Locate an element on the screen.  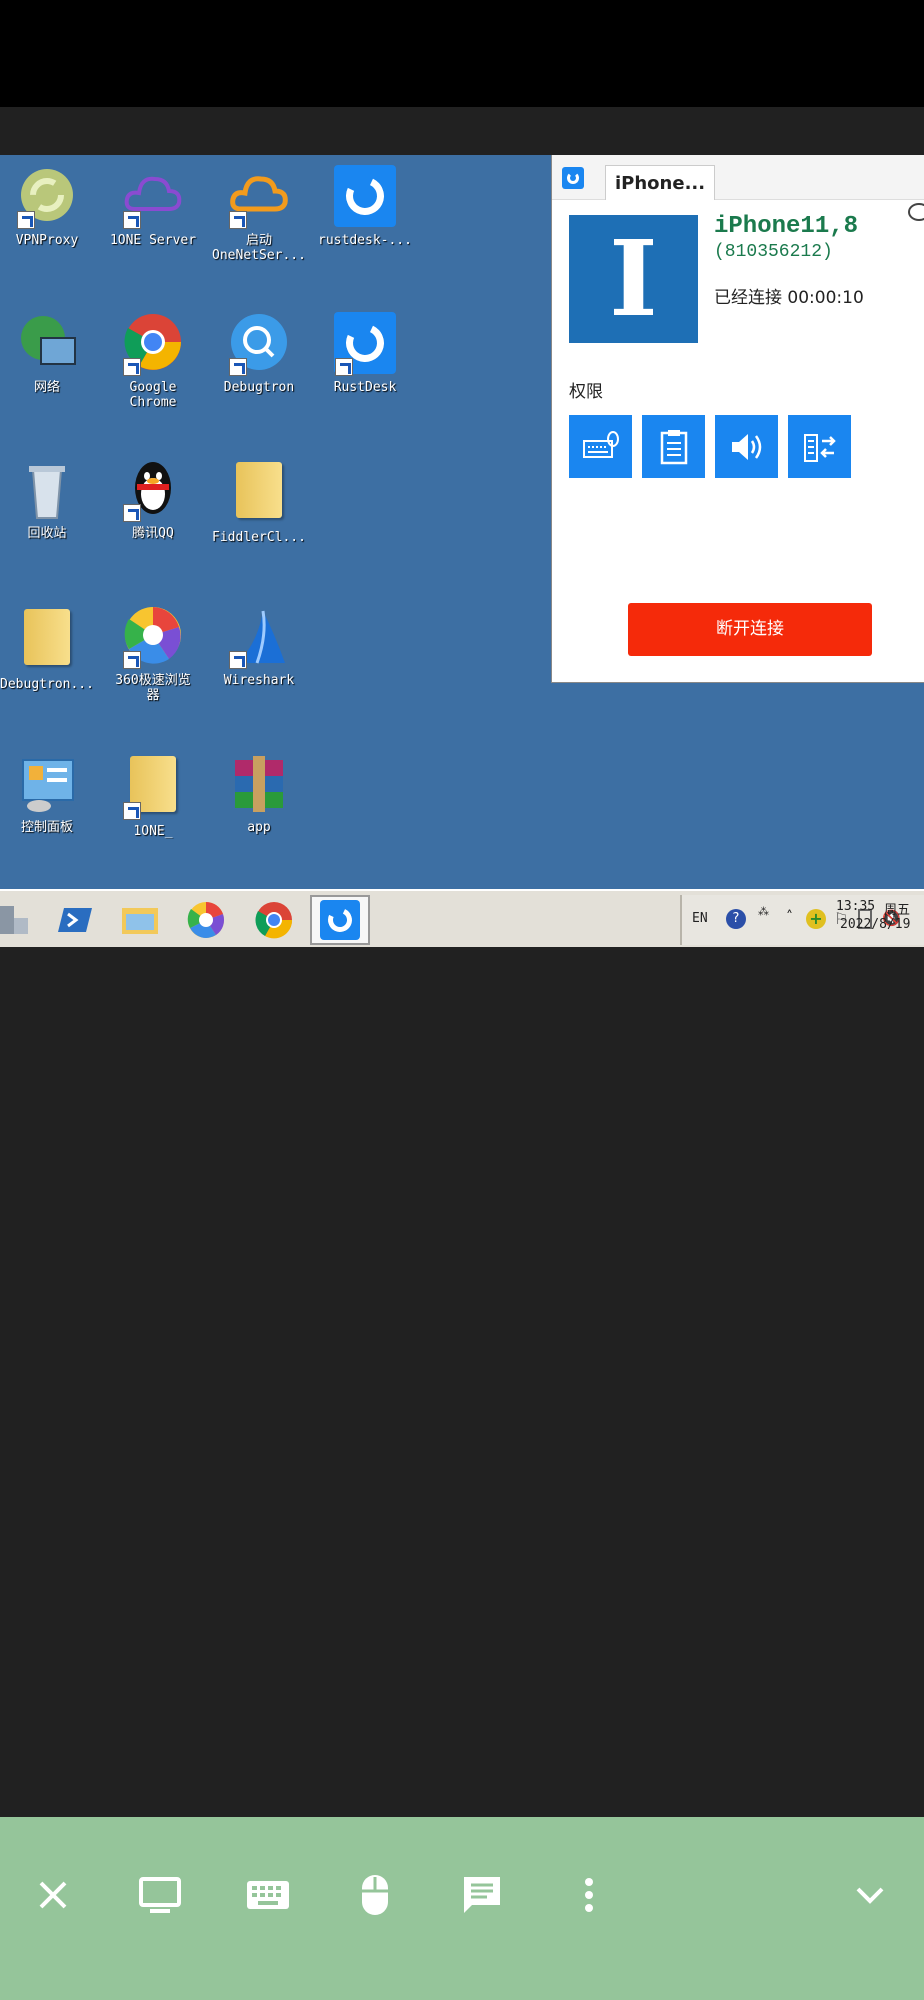
monitor-icon is located at coordinates (160, 1895).